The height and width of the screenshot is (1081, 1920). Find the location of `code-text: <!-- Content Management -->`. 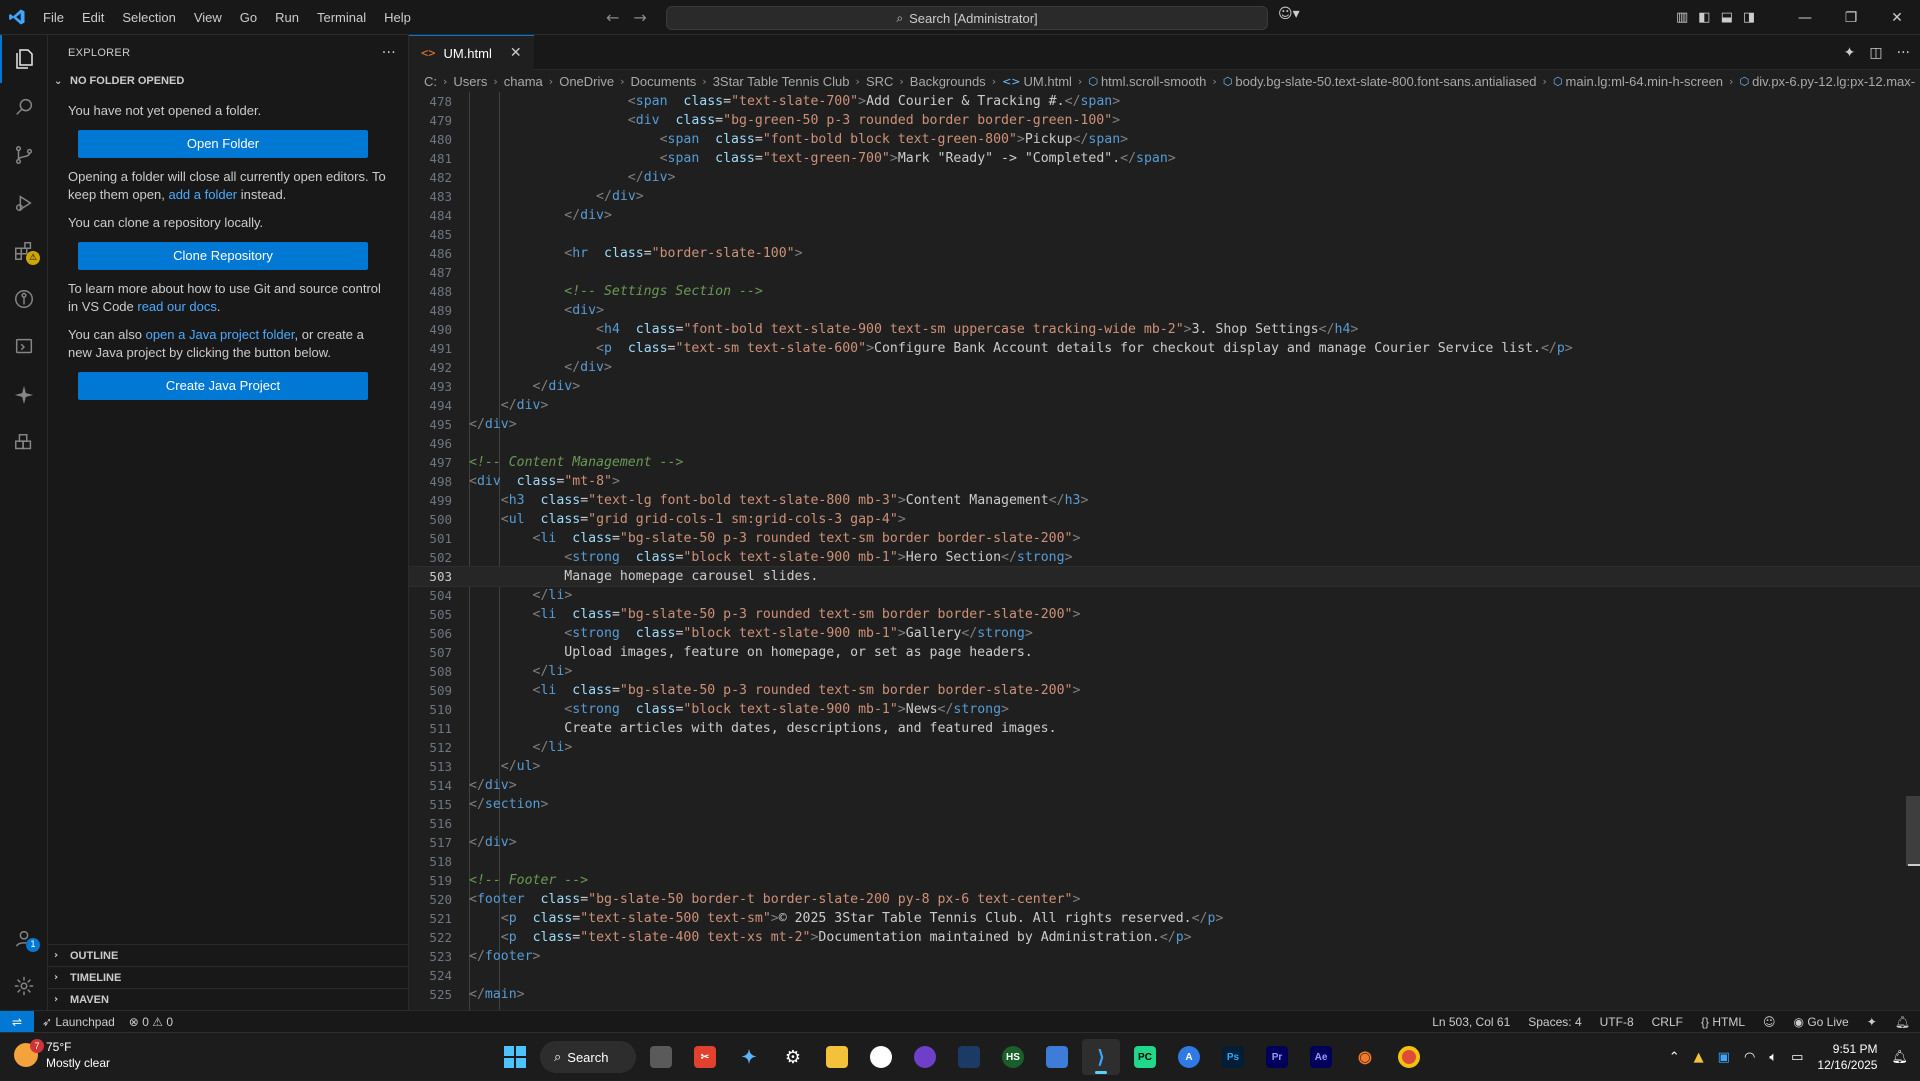

code-text: <!-- Content Management --> is located at coordinates (576, 462).